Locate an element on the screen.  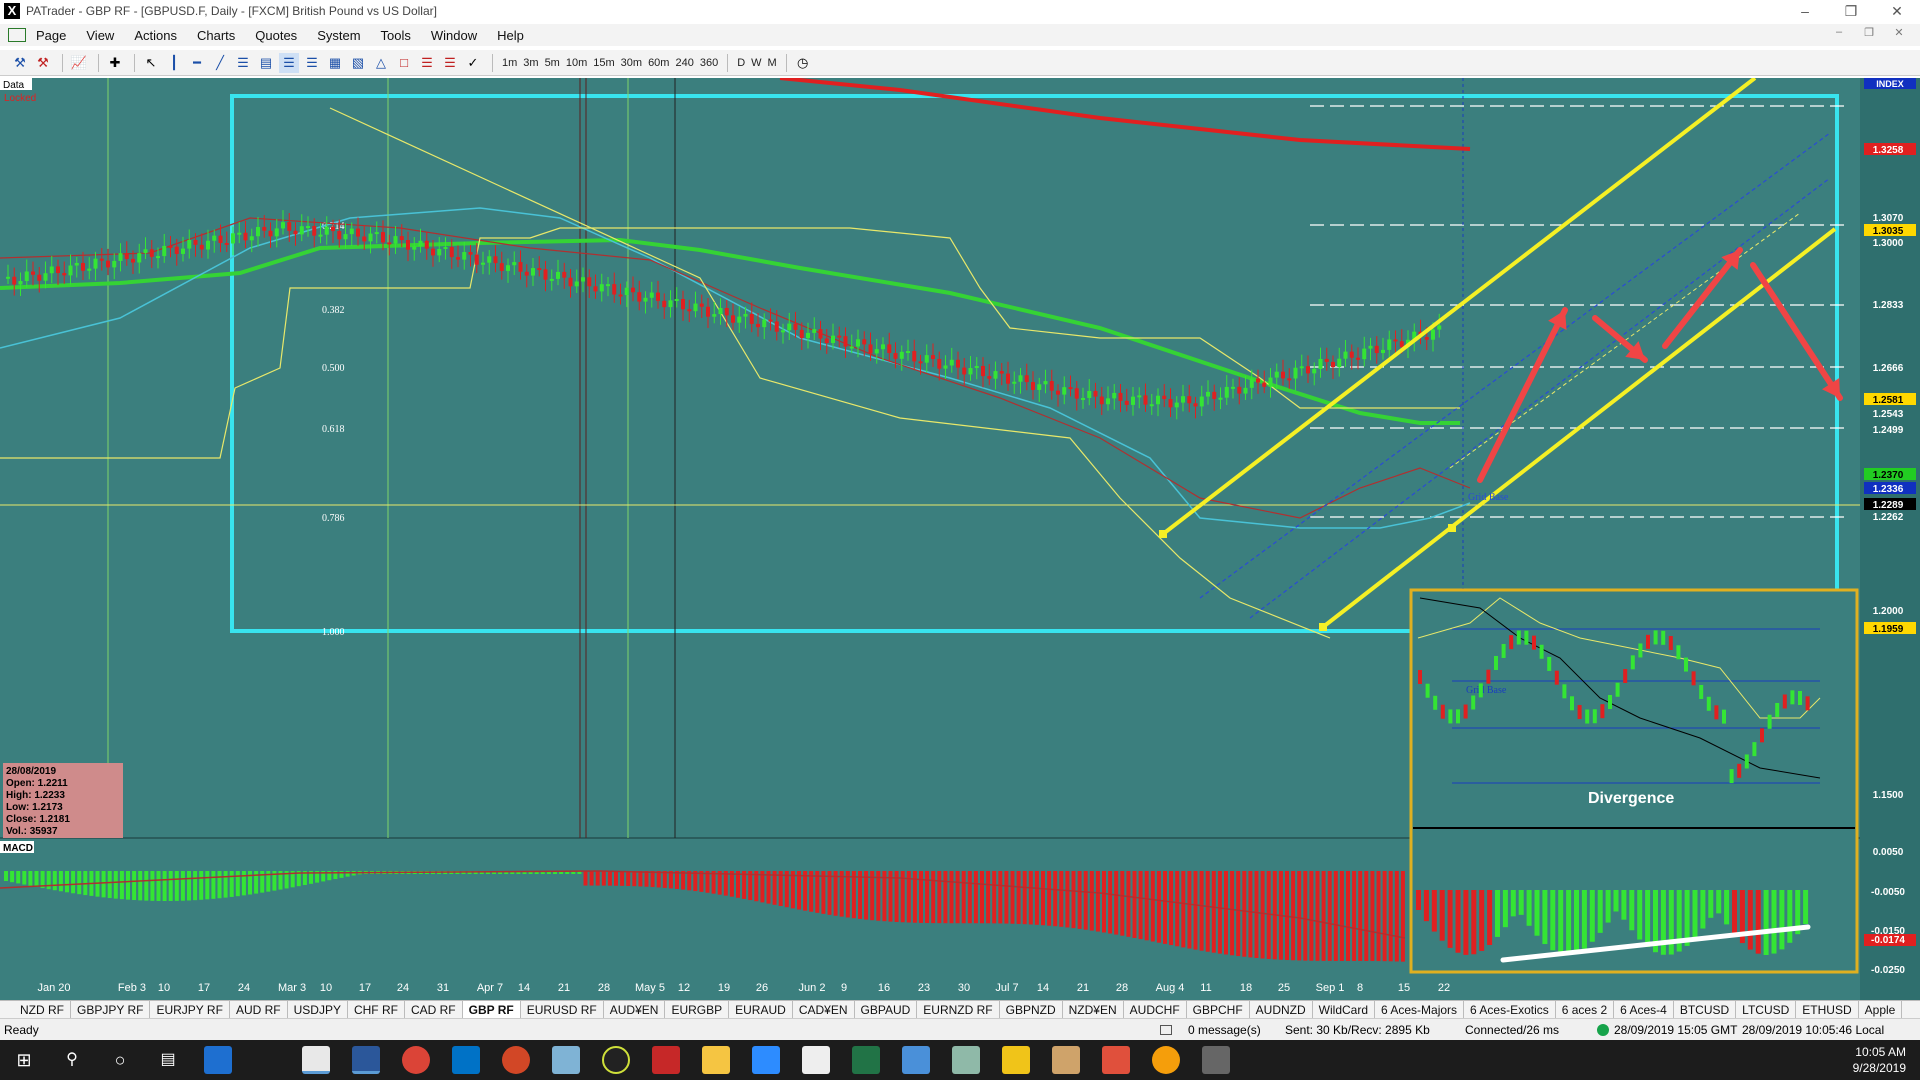
timeframe-360: 360 is located at coordinates (709, 63).